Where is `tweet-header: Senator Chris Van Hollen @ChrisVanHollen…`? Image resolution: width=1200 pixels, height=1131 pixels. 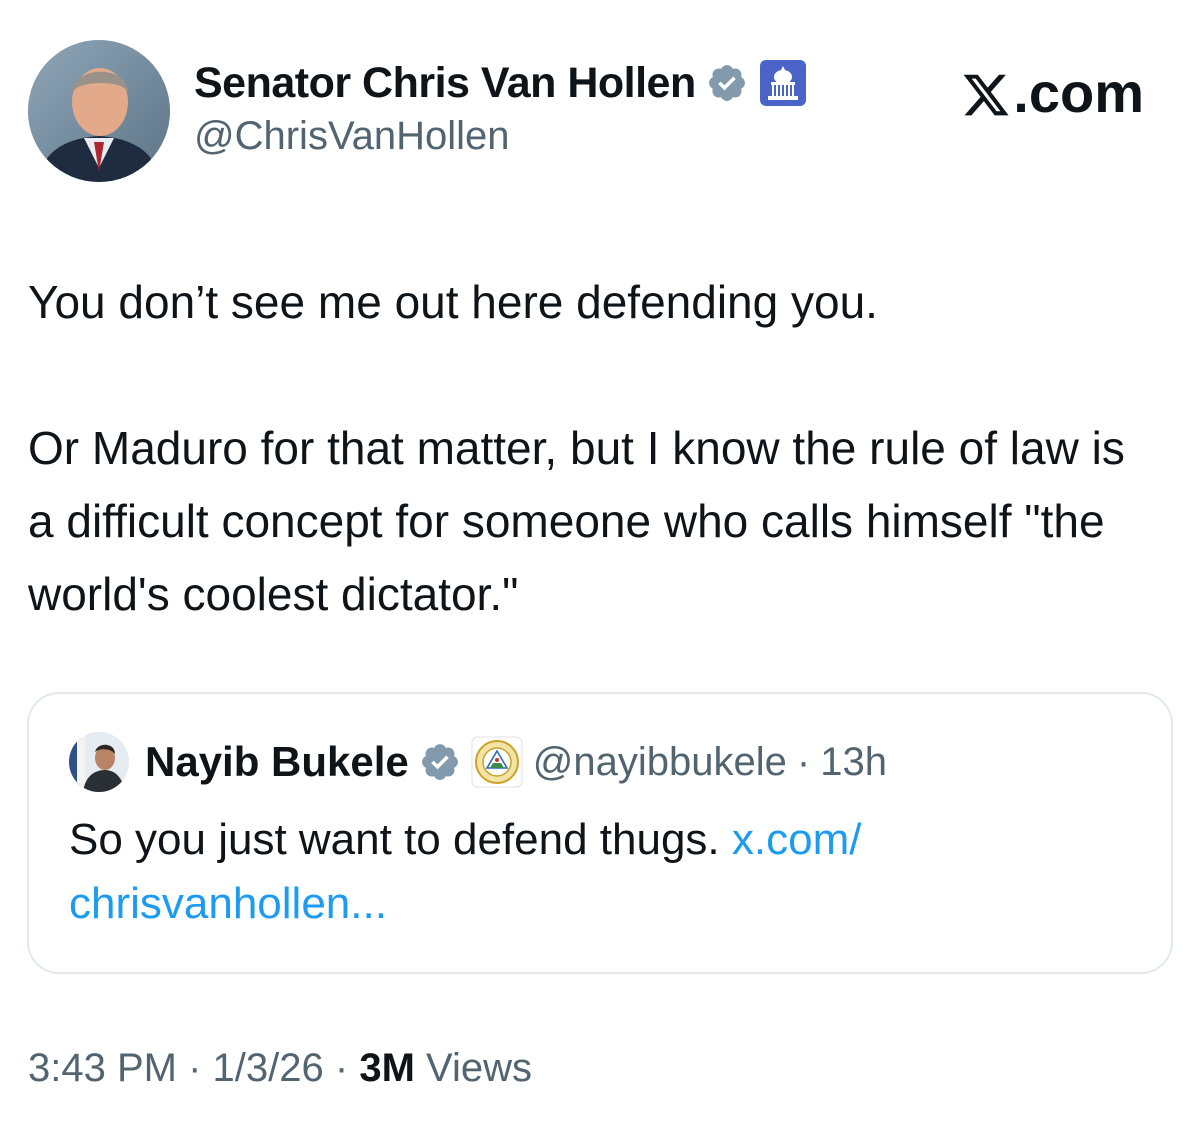
tweet-header: Senator Chris Van Hollen @ChrisVanHollen… is located at coordinates (603, 112).